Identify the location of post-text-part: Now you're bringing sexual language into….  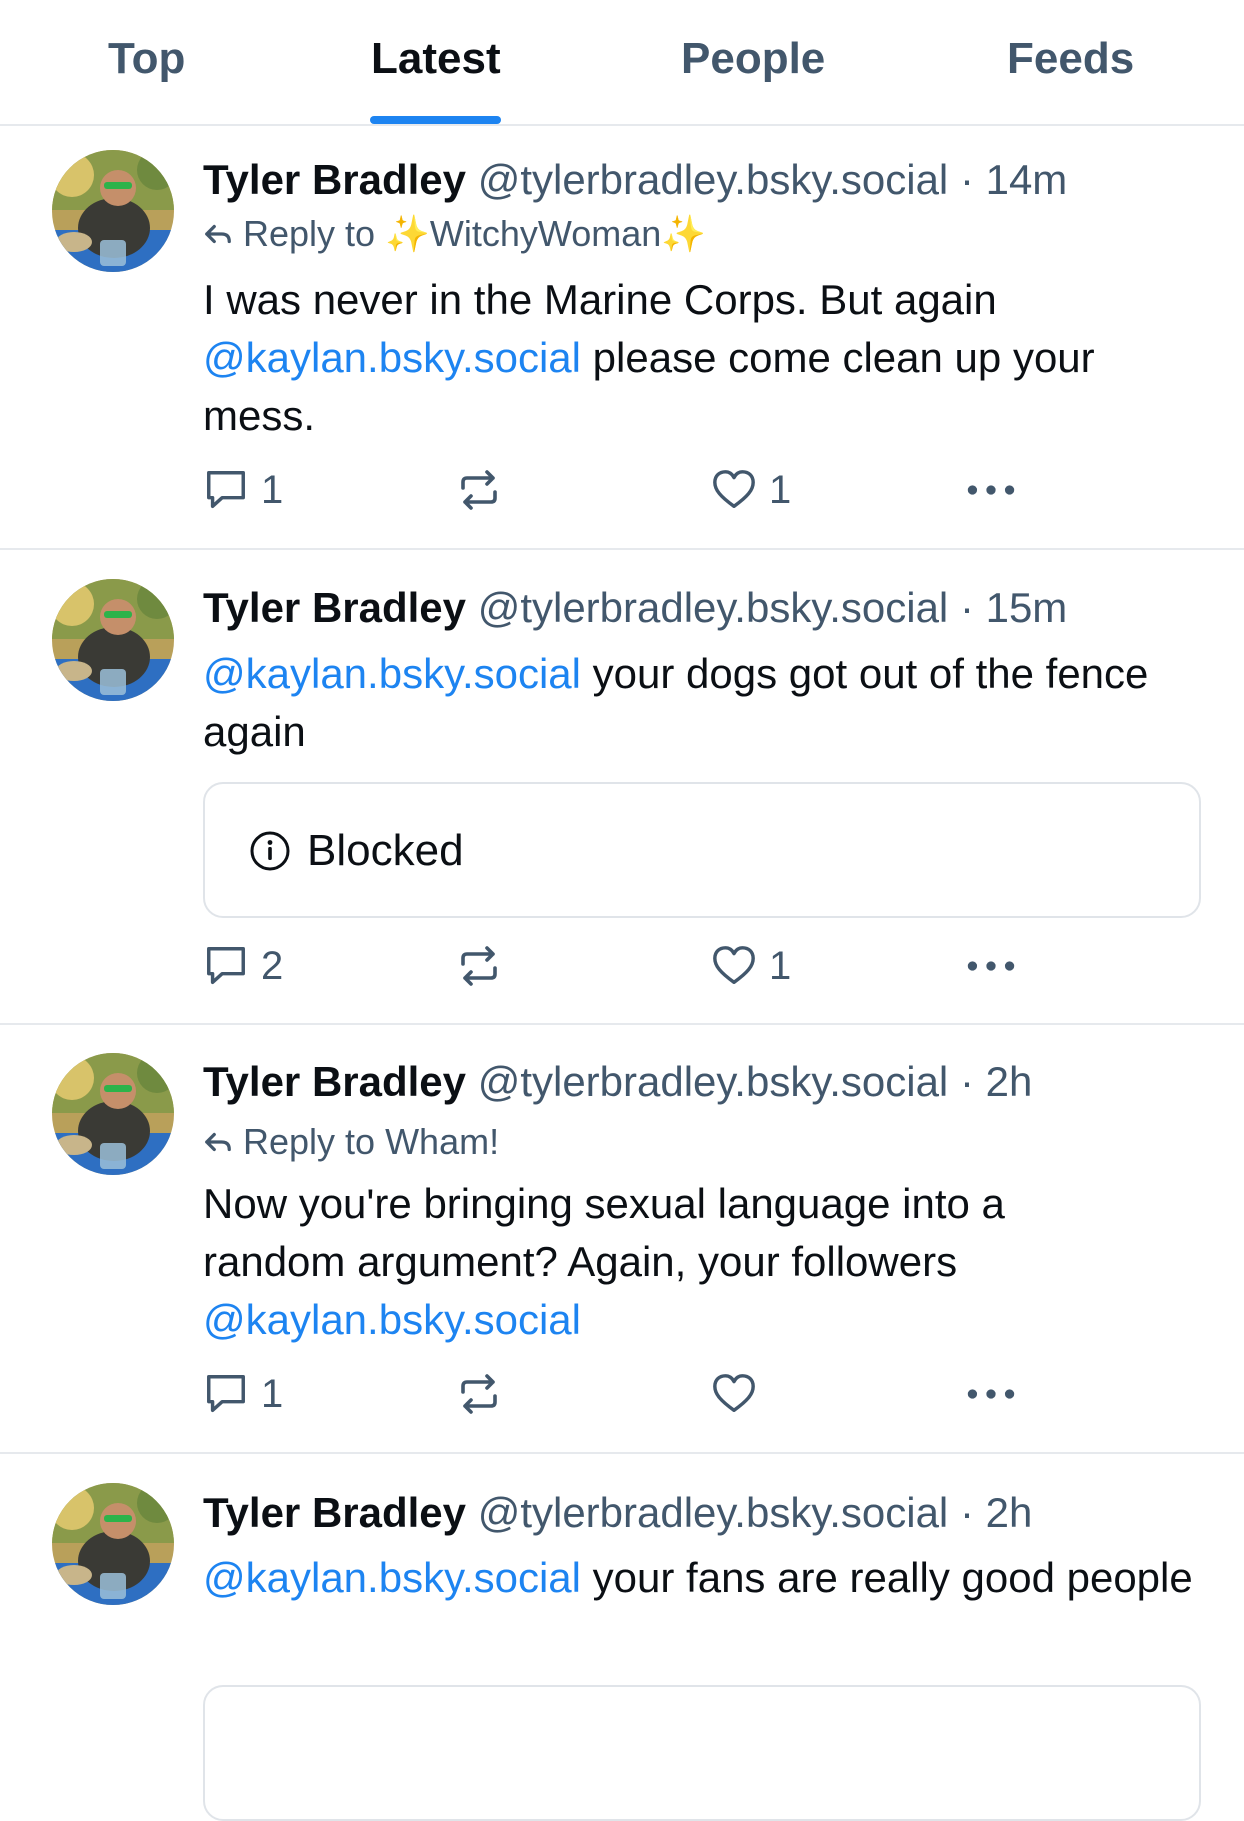
(604, 1232).